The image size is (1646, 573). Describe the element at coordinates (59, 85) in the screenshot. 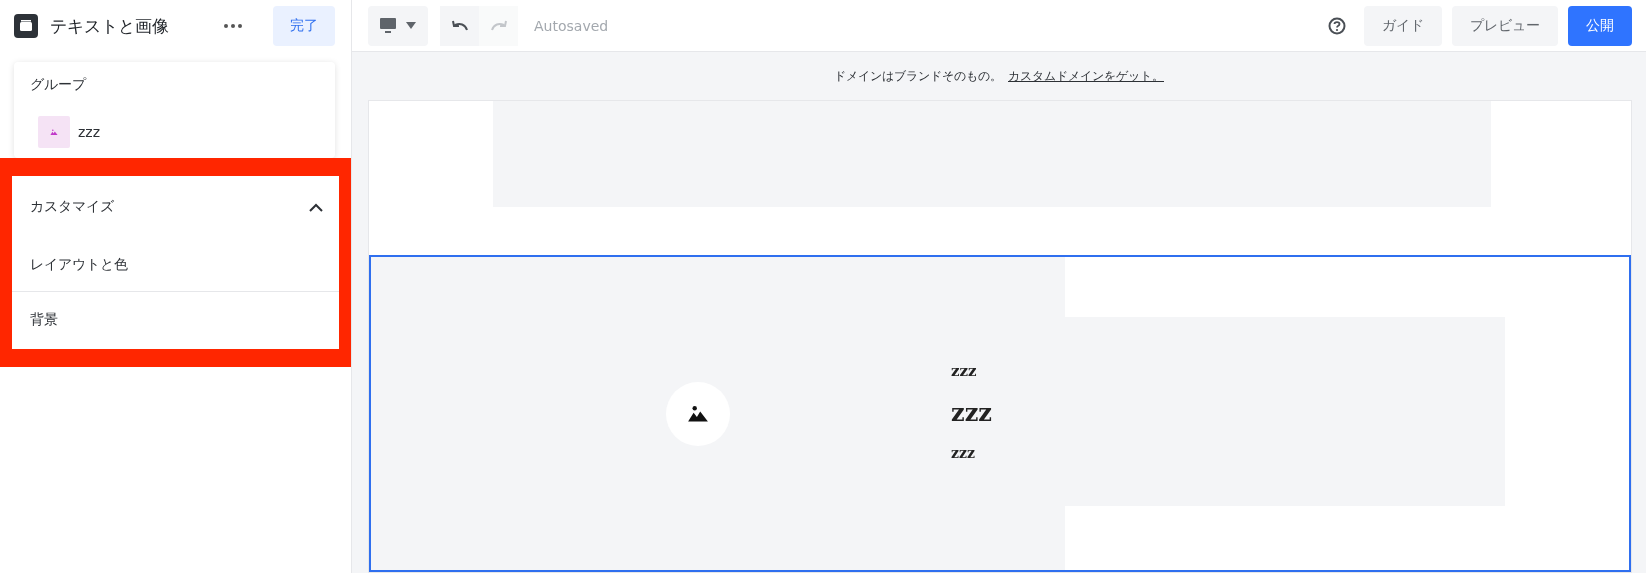

I see `group-heading: グループ` at that location.